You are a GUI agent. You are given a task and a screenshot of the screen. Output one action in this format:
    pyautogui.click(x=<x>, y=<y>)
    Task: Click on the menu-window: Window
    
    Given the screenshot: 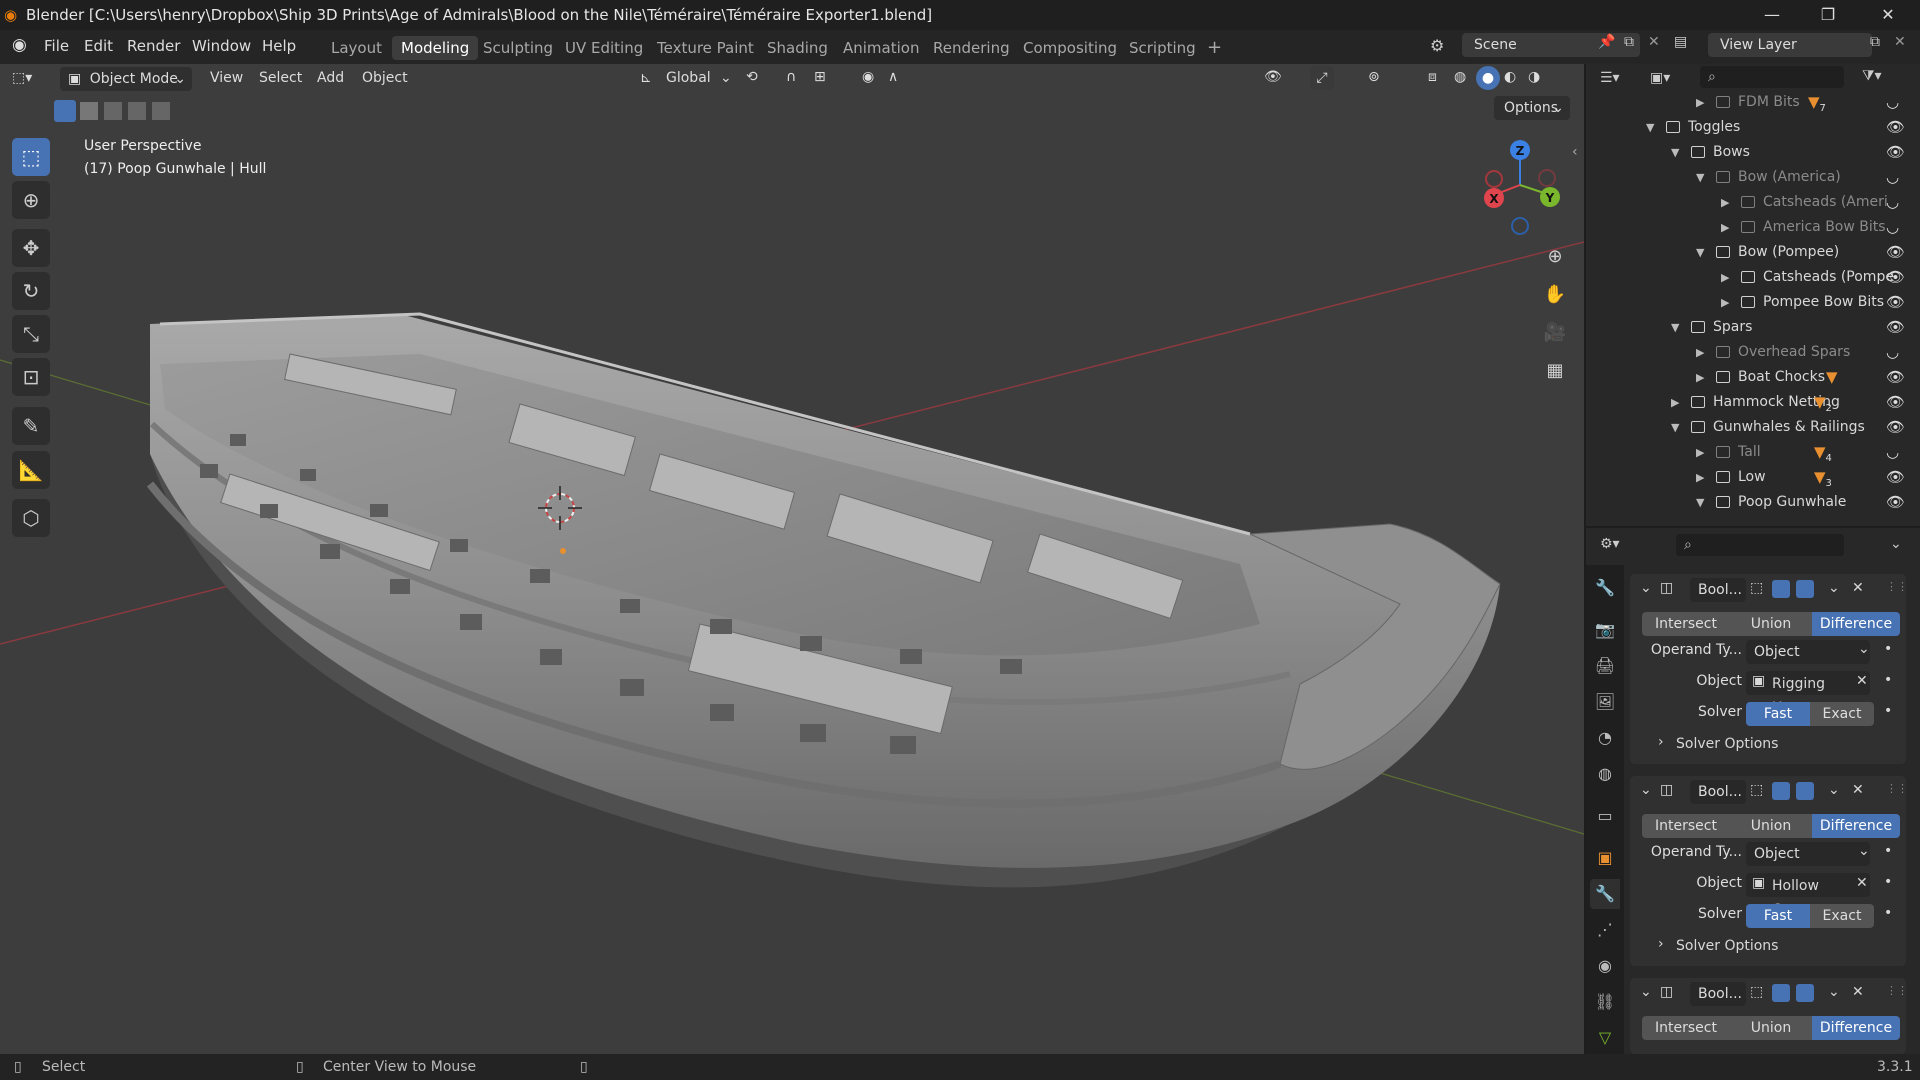 What is the action you would take?
    pyautogui.click(x=221, y=46)
    